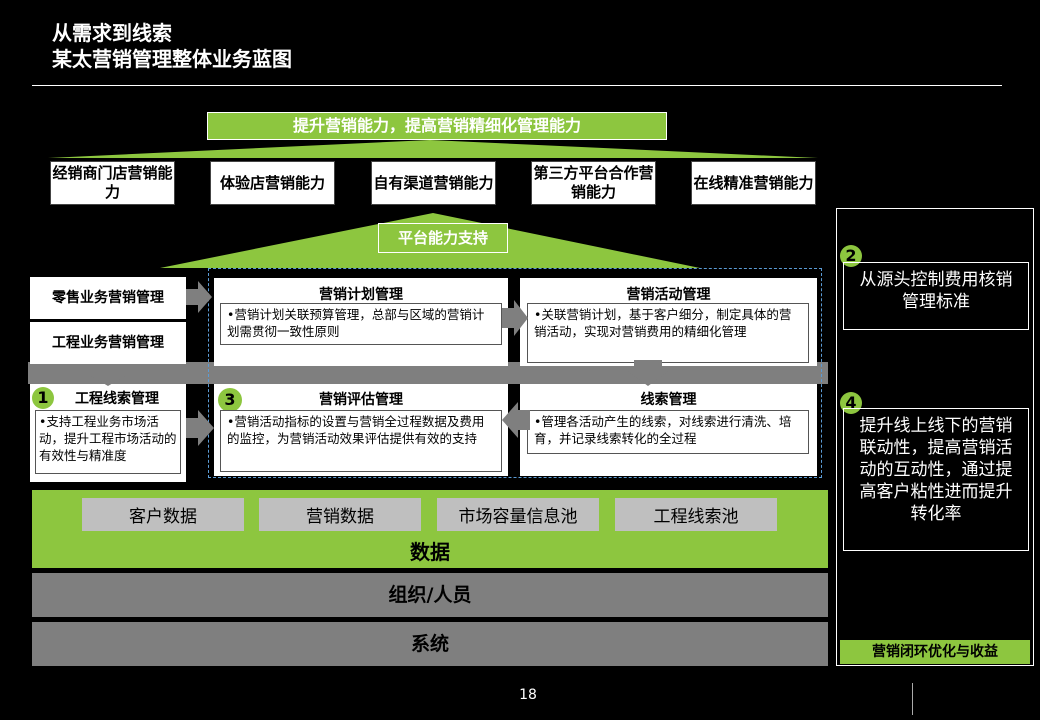 This screenshot has height=720, width=1040. Describe the element at coordinates (430, 595) in the screenshot. I see `org-layer: 组织/人员` at that location.